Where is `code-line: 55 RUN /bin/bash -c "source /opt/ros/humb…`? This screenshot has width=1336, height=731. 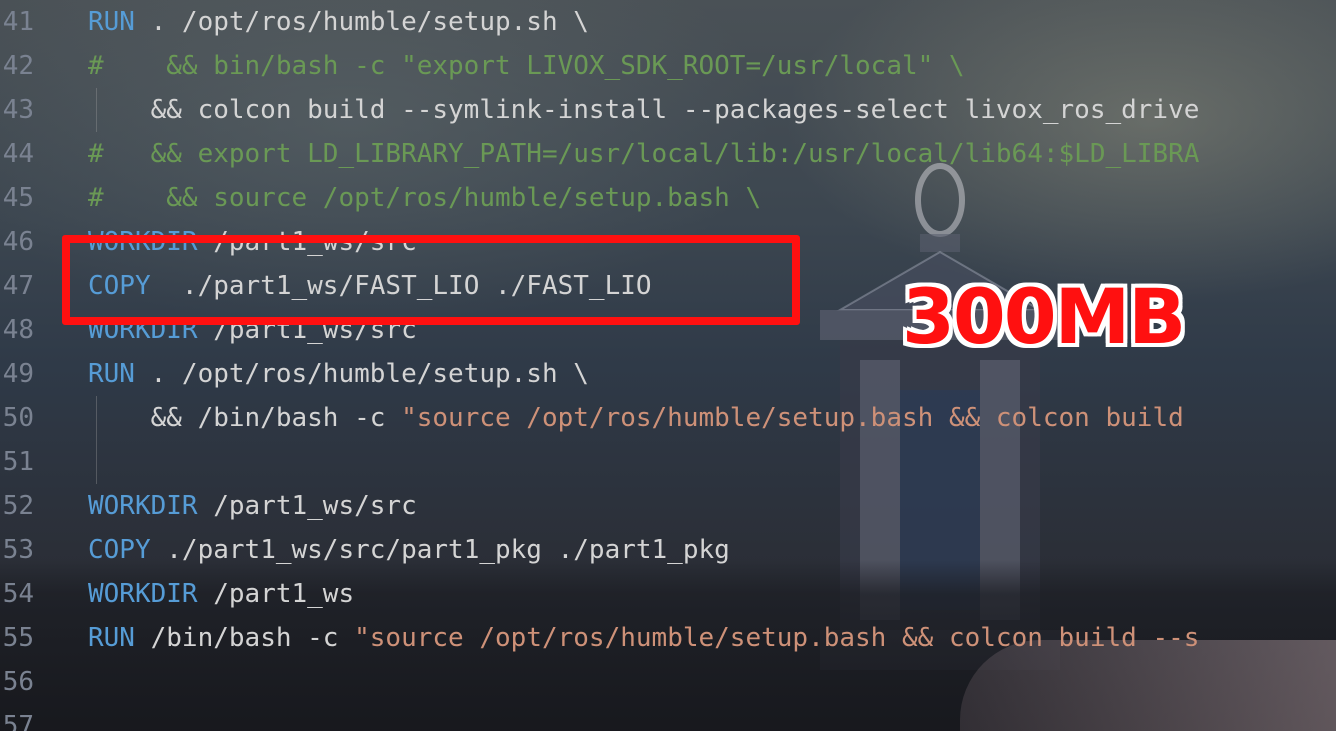
code-line: 55 RUN /bin/bash -c "source /opt/ros/humb… is located at coordinates (600, 638).